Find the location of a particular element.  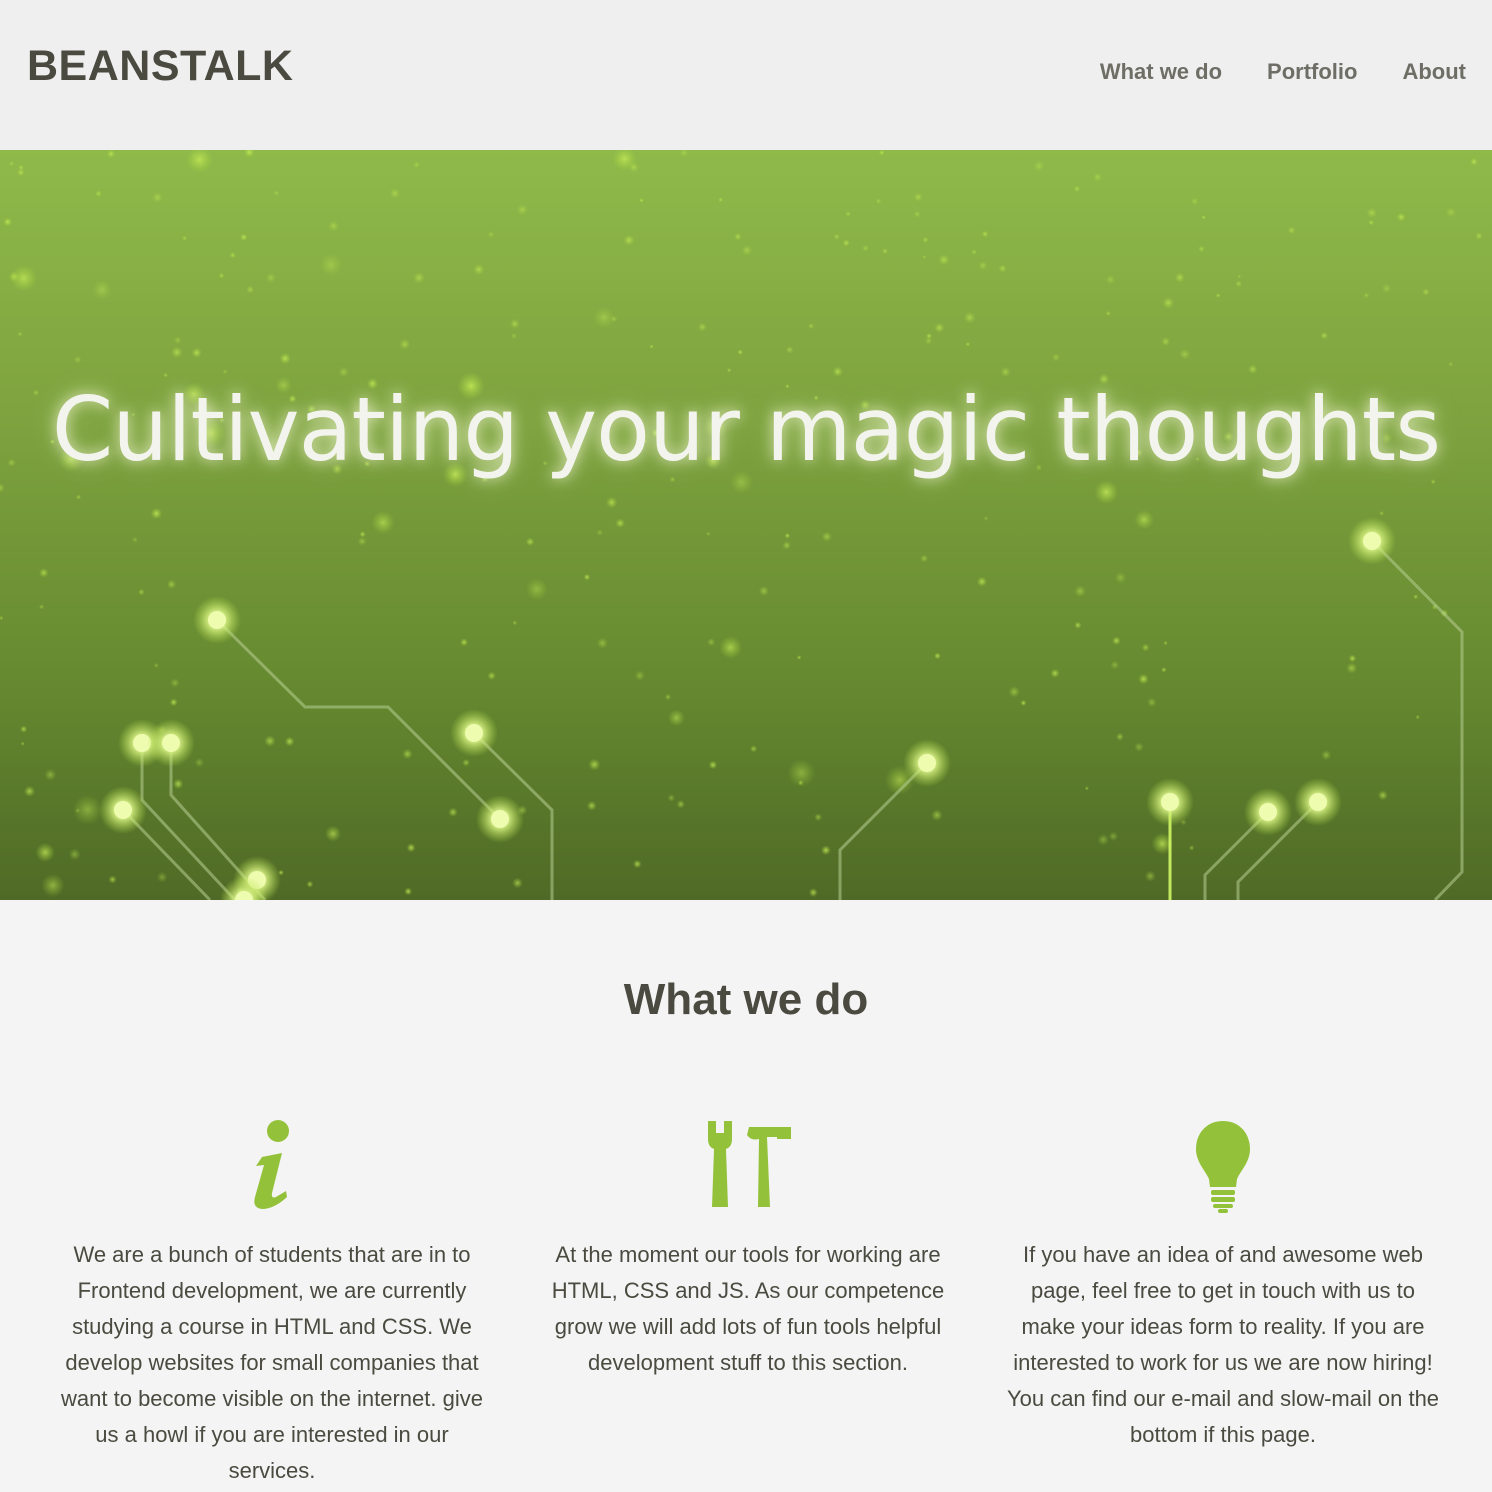

site-header: BEANSTALK What we do Portfolio About is located at coordinates (746, 75).